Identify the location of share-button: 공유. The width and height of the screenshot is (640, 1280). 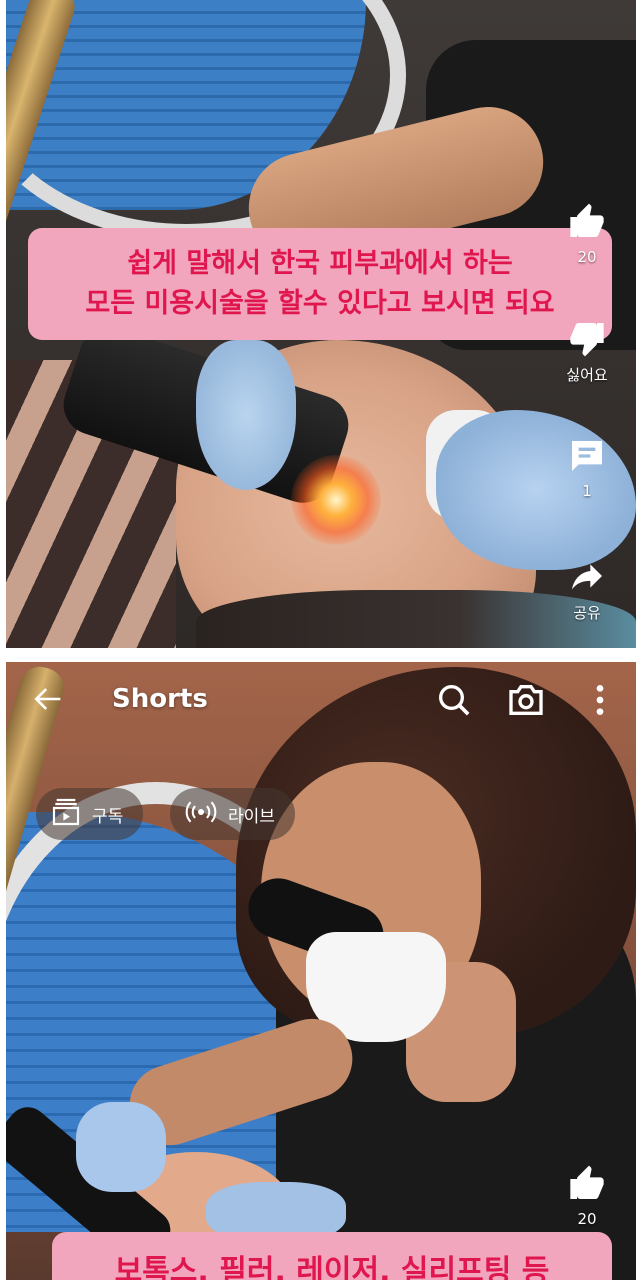
(587, 588).